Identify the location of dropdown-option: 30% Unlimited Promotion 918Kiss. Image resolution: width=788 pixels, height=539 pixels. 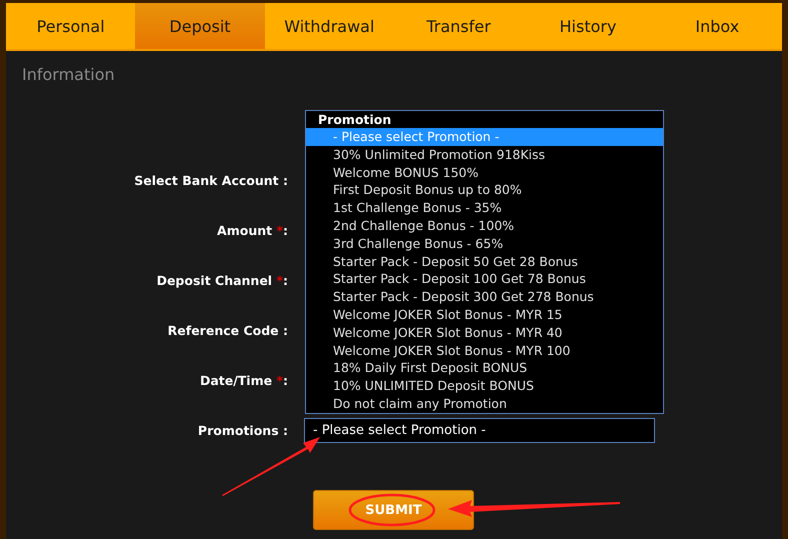
(484, 155).